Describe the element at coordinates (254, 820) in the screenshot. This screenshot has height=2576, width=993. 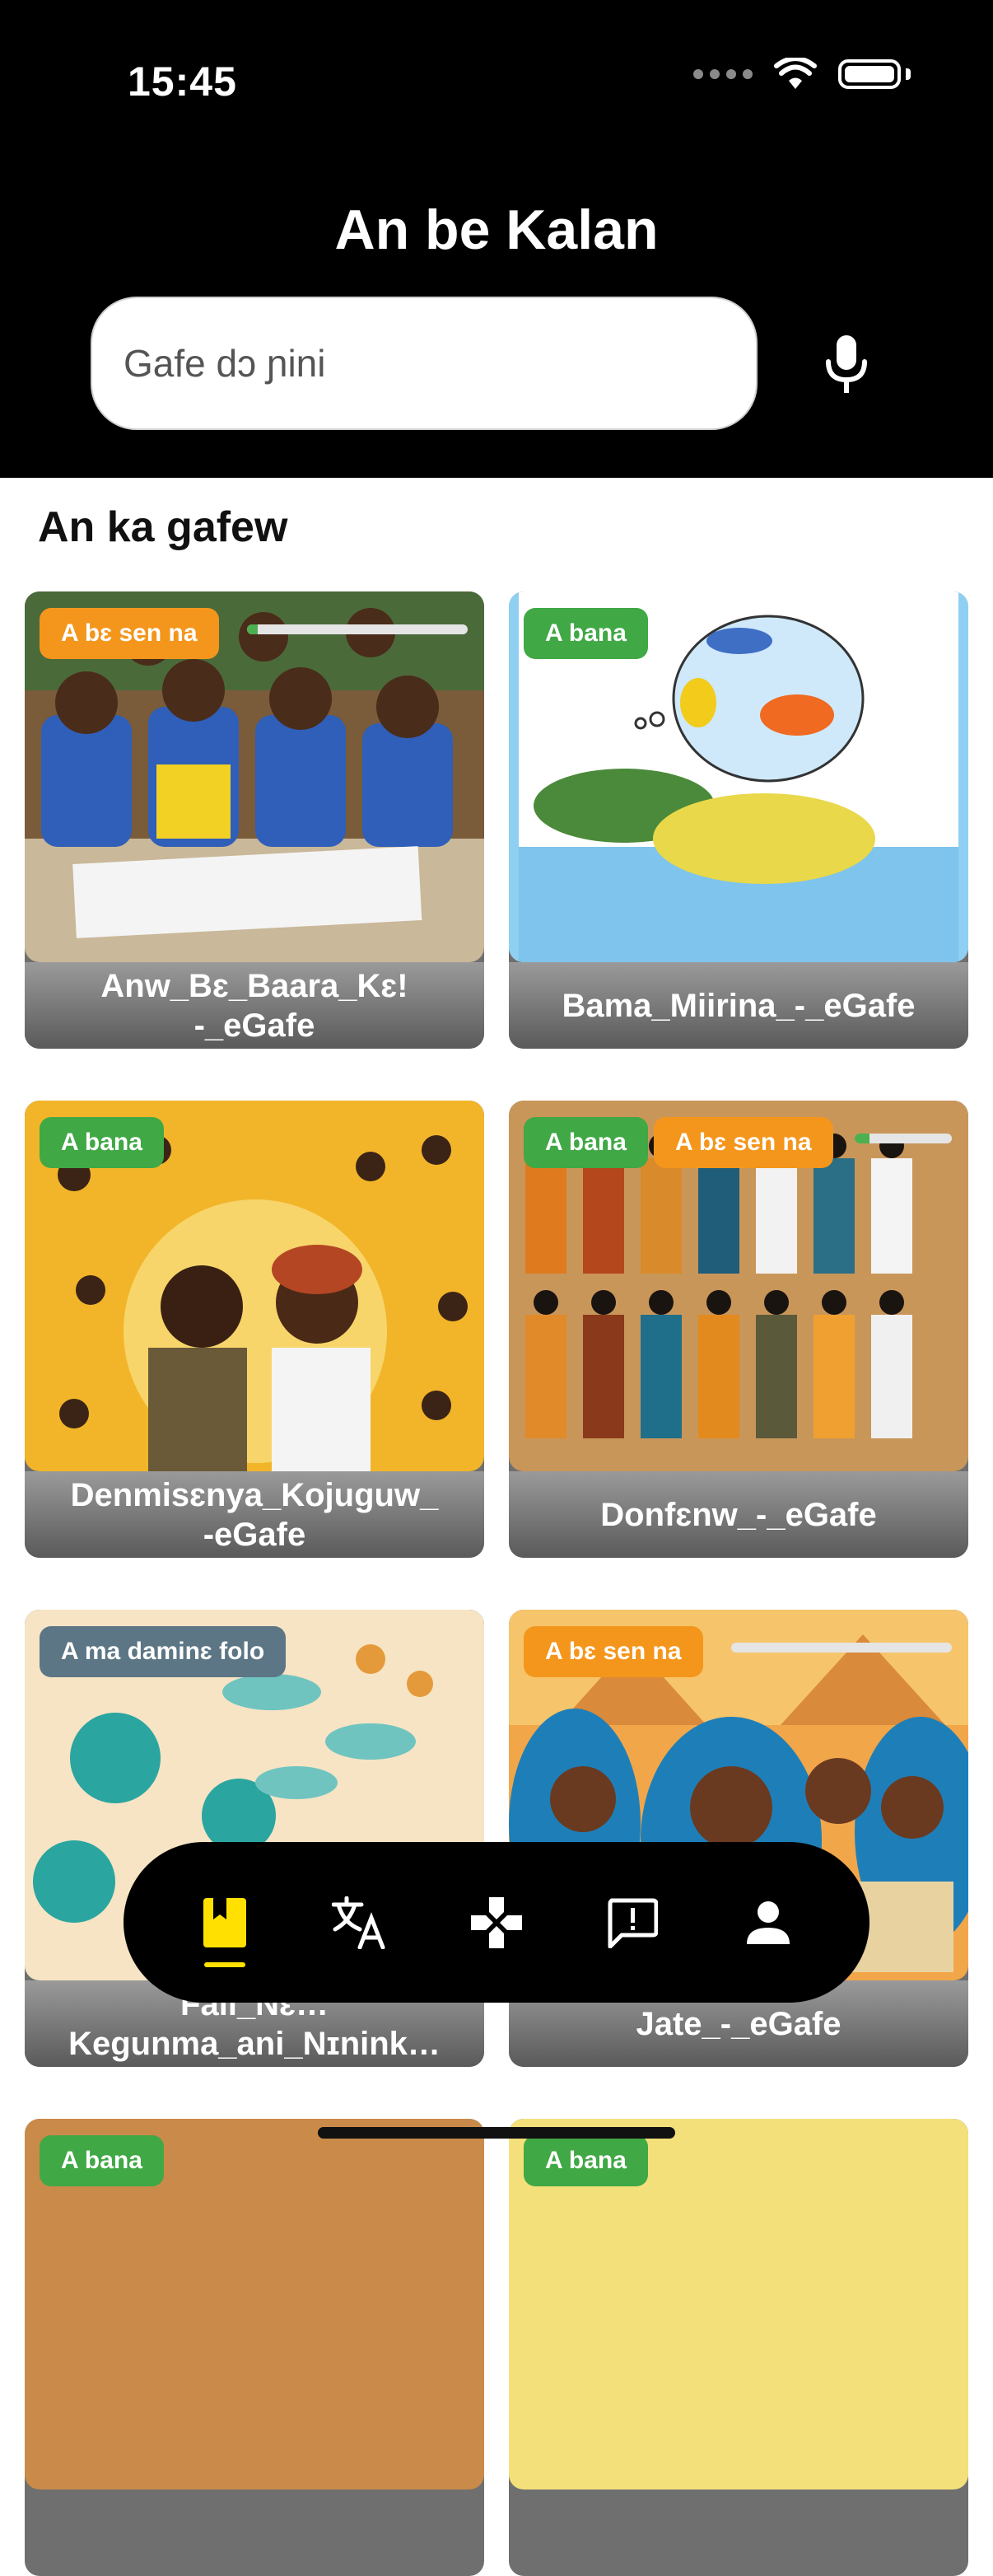
I see `book-card: A bɛ sen na Anw_Bɛ_Baara_Kɛ! -_eGafe` at that location.